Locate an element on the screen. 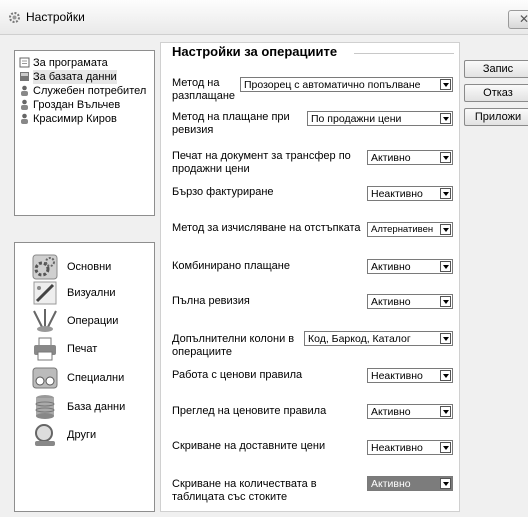 This screenshot has height=517, width=528. category-operations: Операции is located at coordinates (90, 322).